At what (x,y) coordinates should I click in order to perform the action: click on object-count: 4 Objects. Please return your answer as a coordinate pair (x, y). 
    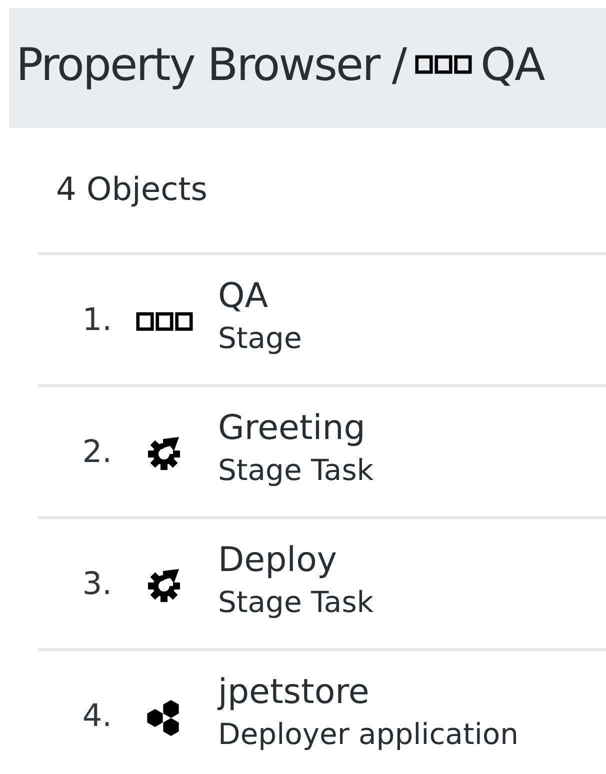
    Looking at the image, I should click on (132, 190).